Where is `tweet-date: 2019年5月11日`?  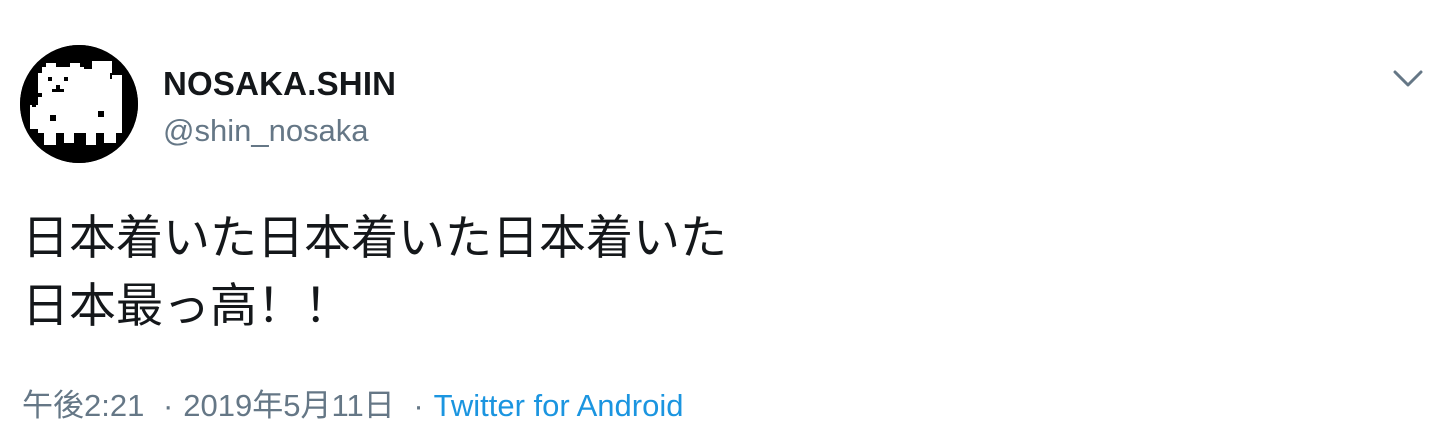 tweet-date: 2019年5月11日 is located at coordinates (288, 405).